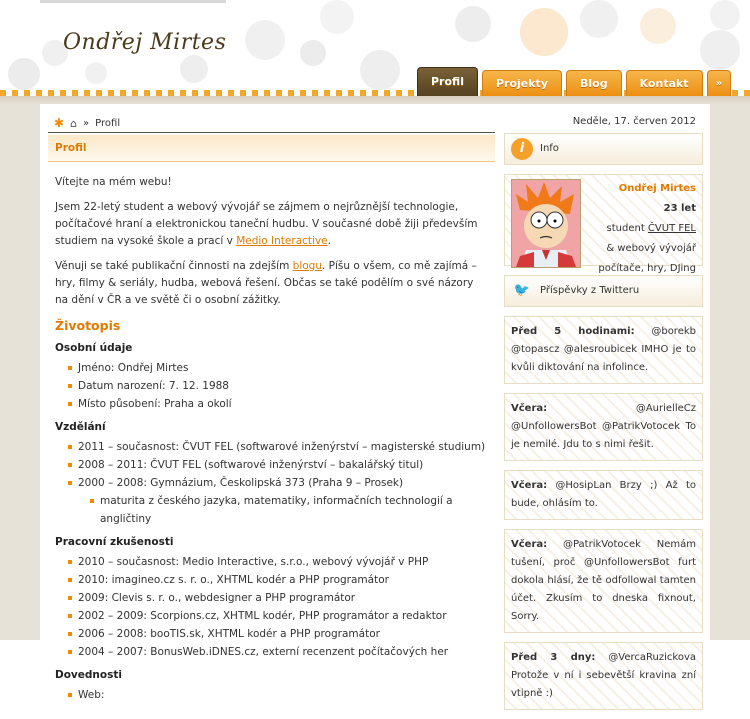  What do you see at coordinates (114, 542) in the screenshot?
I see `work-heading: Pracovní zkušenosti` at bounding box center [114, 542].